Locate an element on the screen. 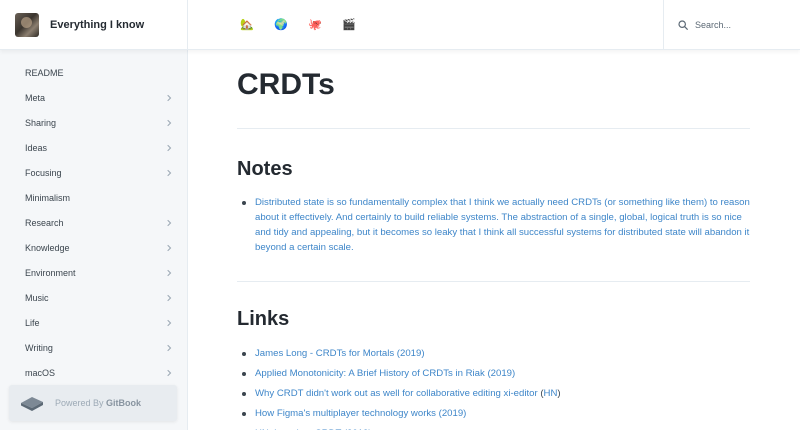  sidebar-item-writing: Writing is located at coordinates (93, 347).